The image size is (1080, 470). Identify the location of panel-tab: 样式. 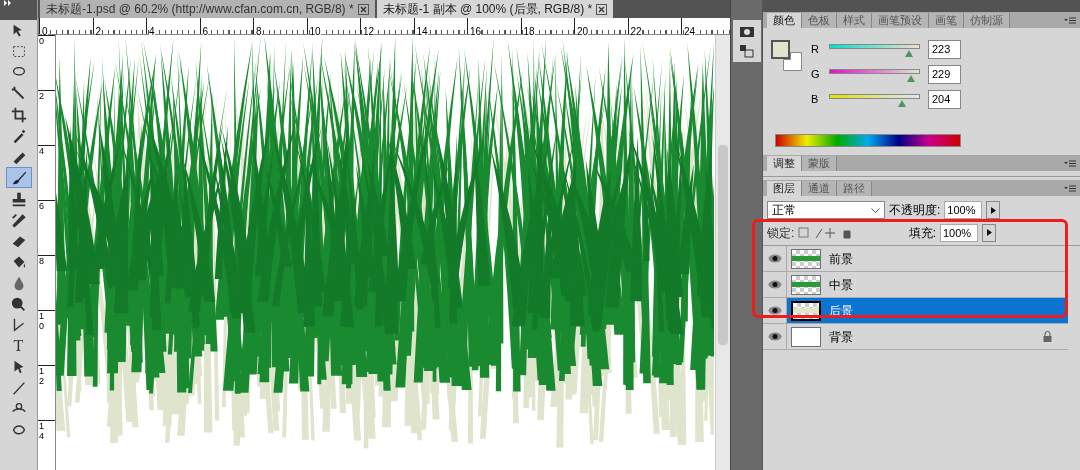
(854, 20).